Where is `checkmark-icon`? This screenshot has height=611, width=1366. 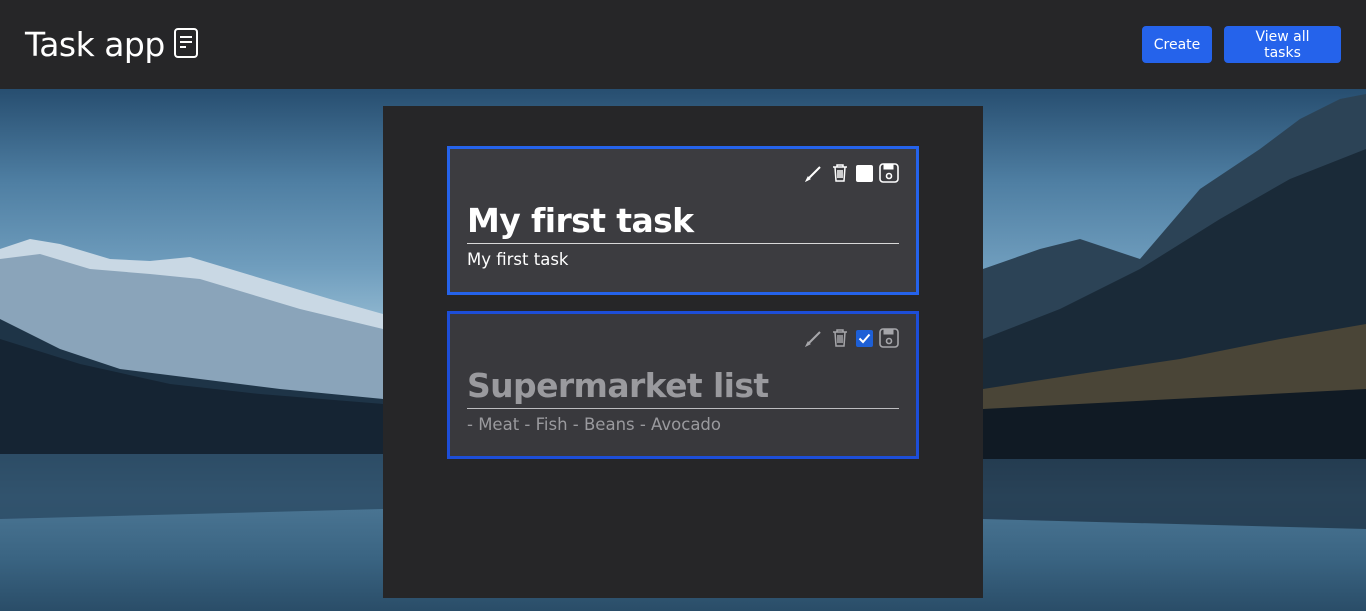
checkmark-icon is located at coordinates (864, 338).